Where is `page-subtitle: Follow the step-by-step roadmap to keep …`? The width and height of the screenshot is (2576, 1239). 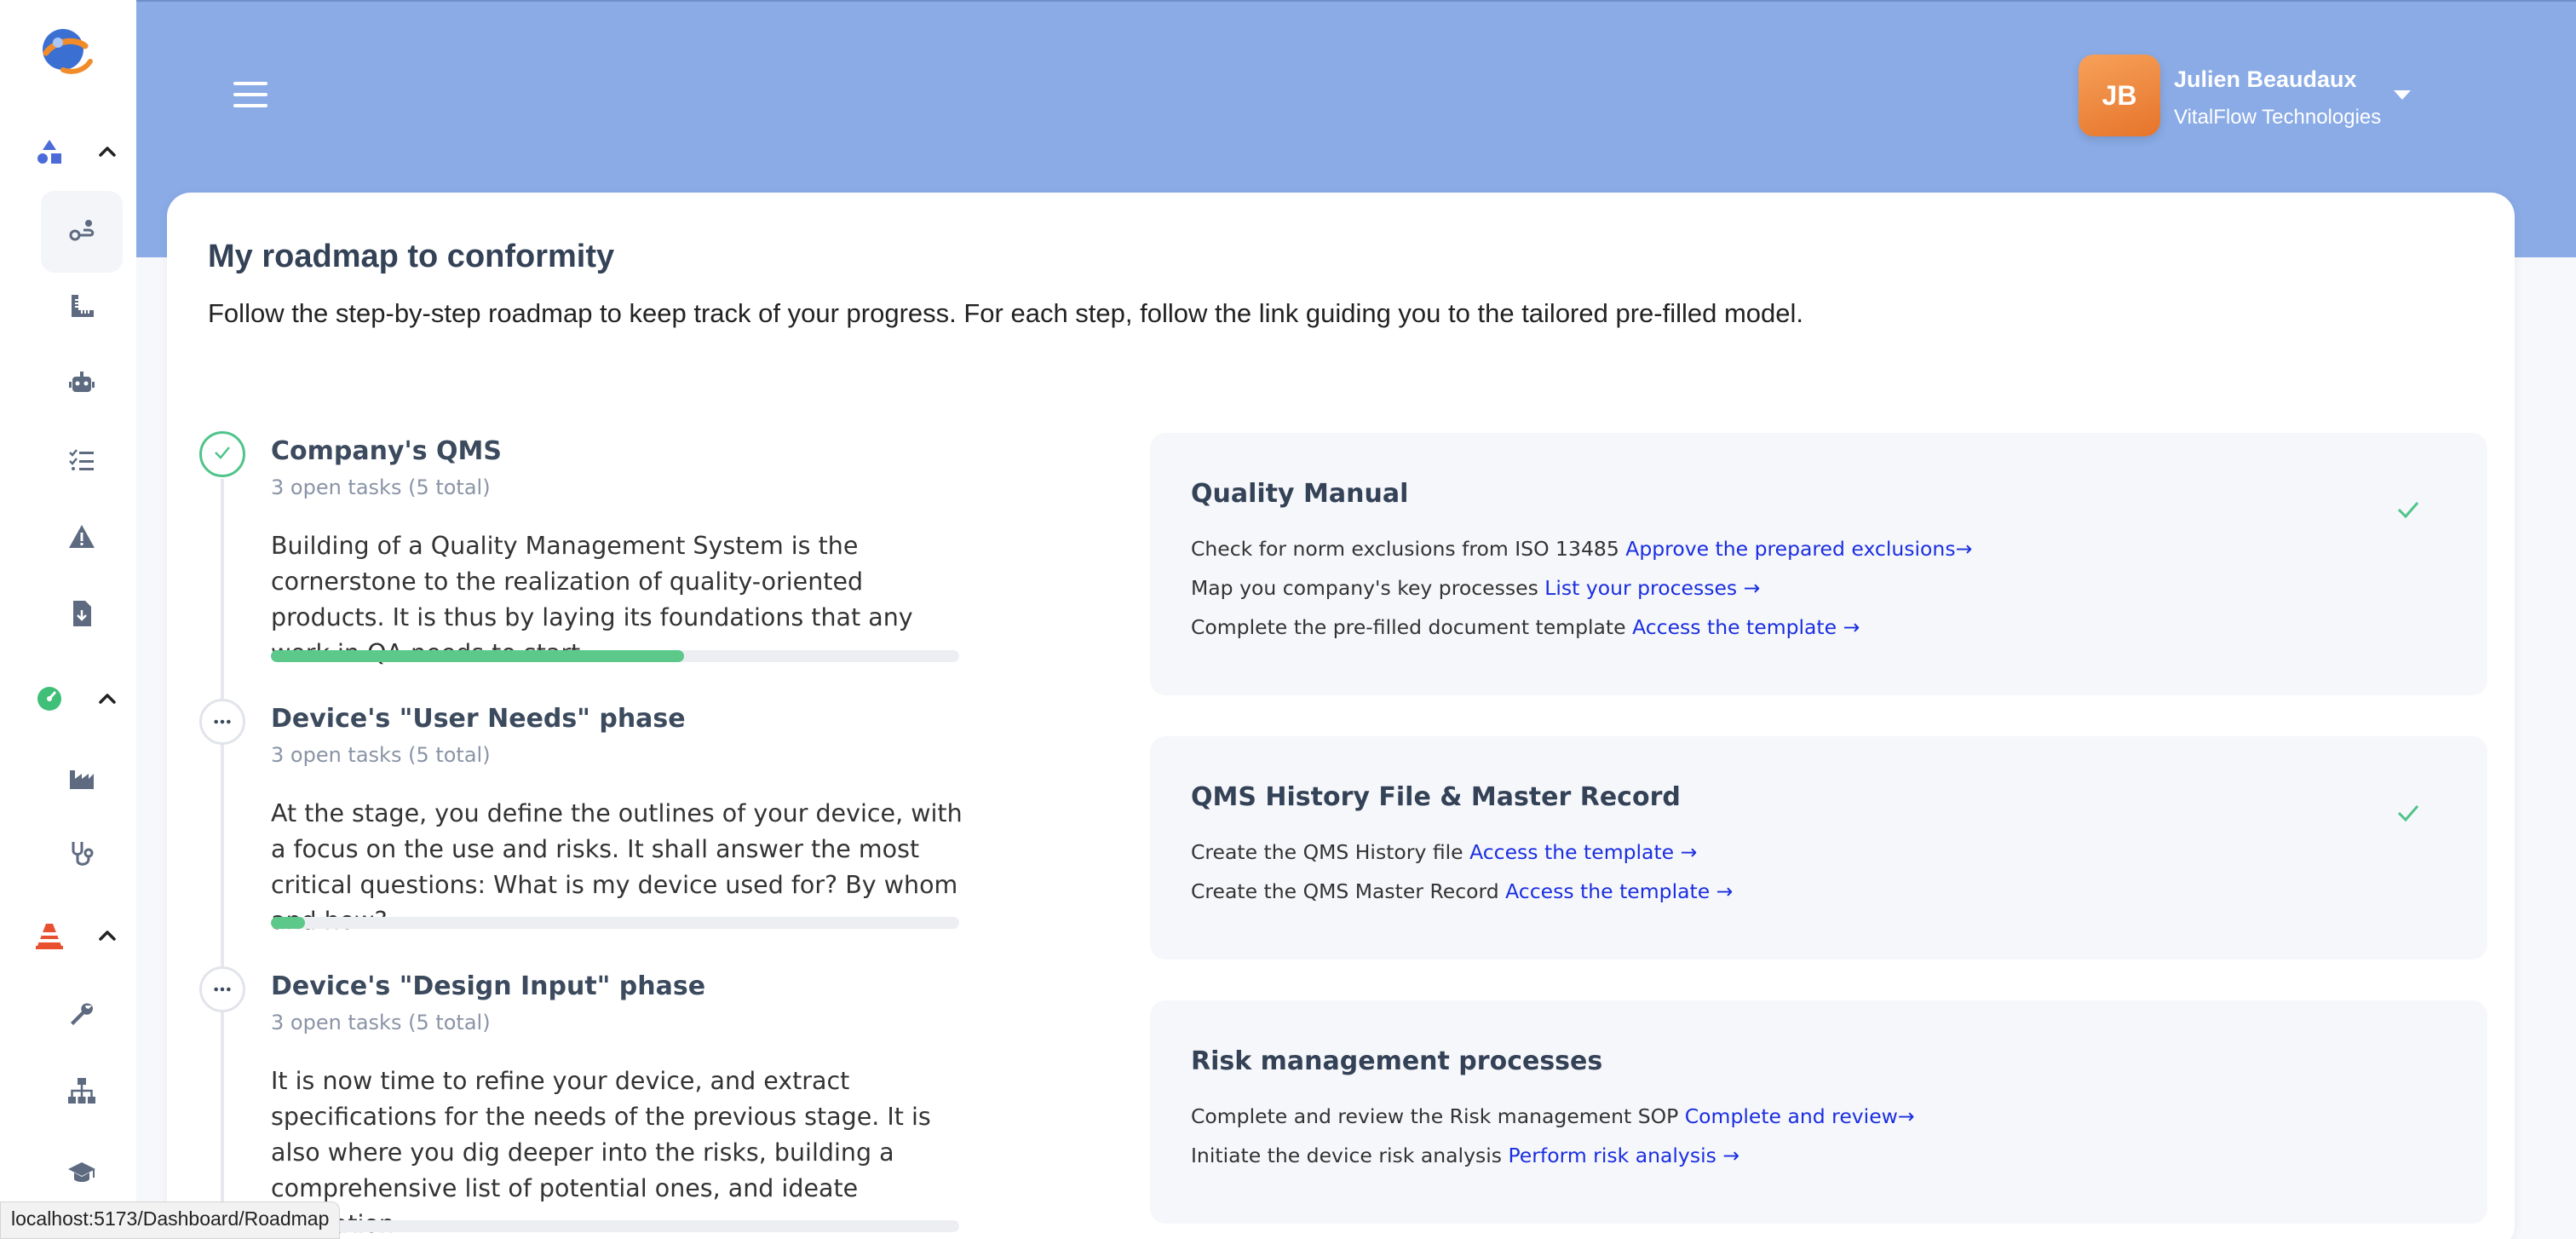
page-subtitle: Follow the step-by-step roadmap to keep … is located at coordinates (1006, 313).